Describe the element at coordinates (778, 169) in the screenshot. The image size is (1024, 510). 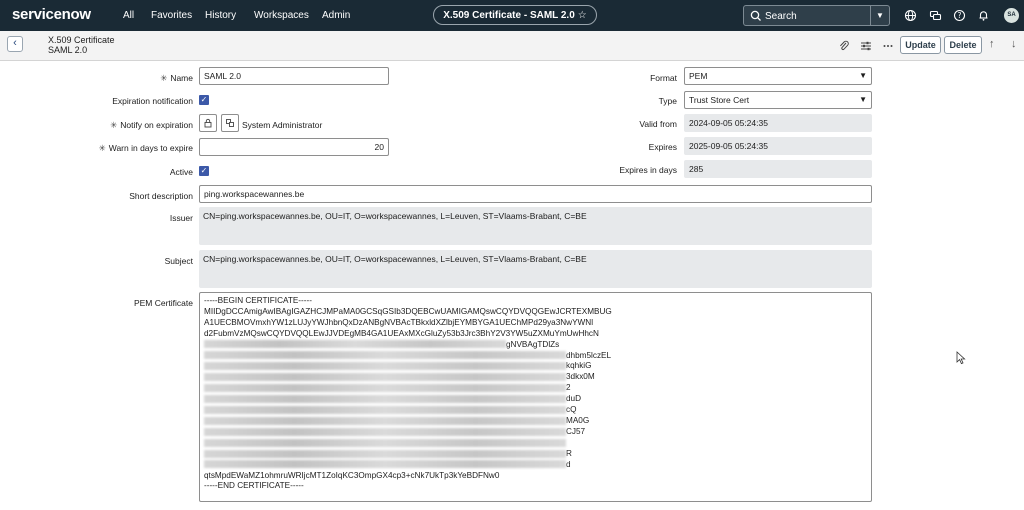
I see `expires-in-days-value: 285` at that location.